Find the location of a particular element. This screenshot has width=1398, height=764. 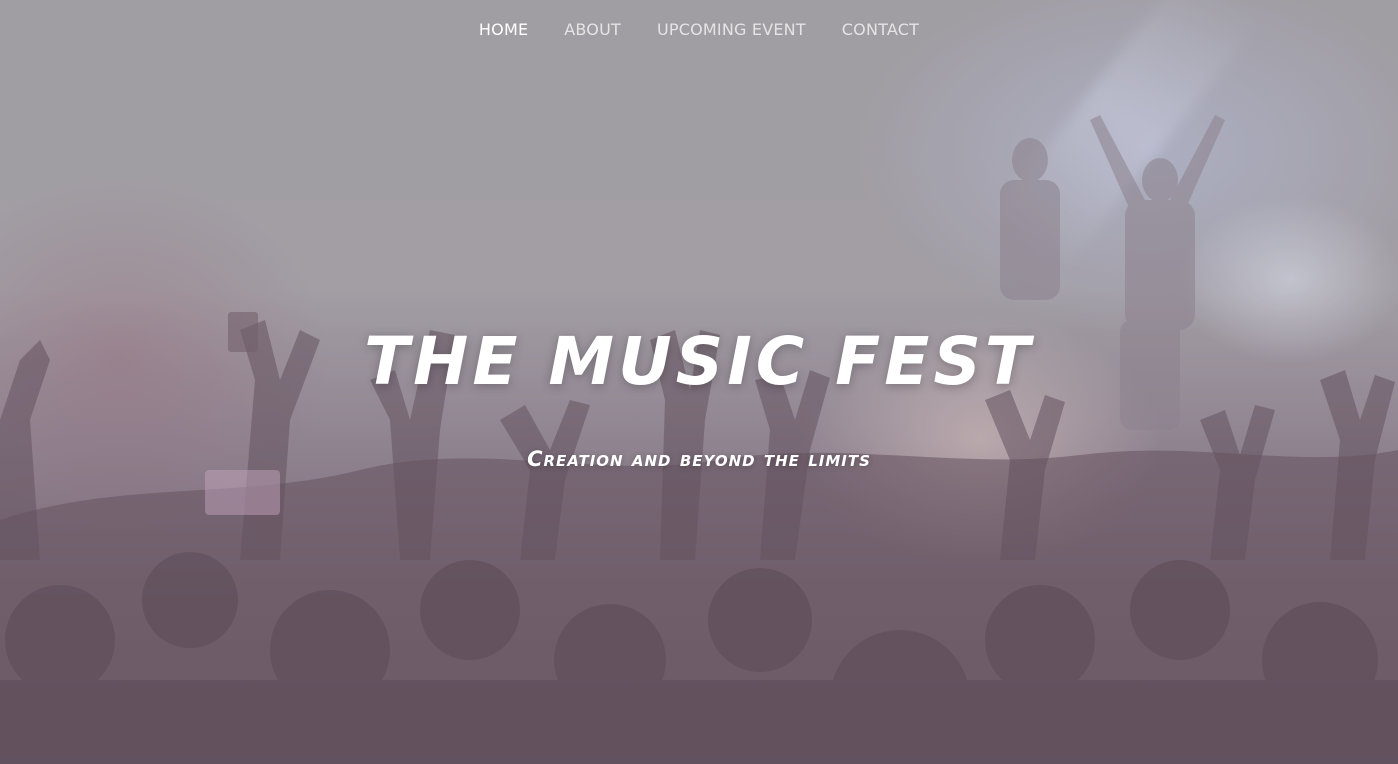

top-nav: HOME ABOUT UPCOMING EVENT CONTACT is located at coordinates (699, 29).